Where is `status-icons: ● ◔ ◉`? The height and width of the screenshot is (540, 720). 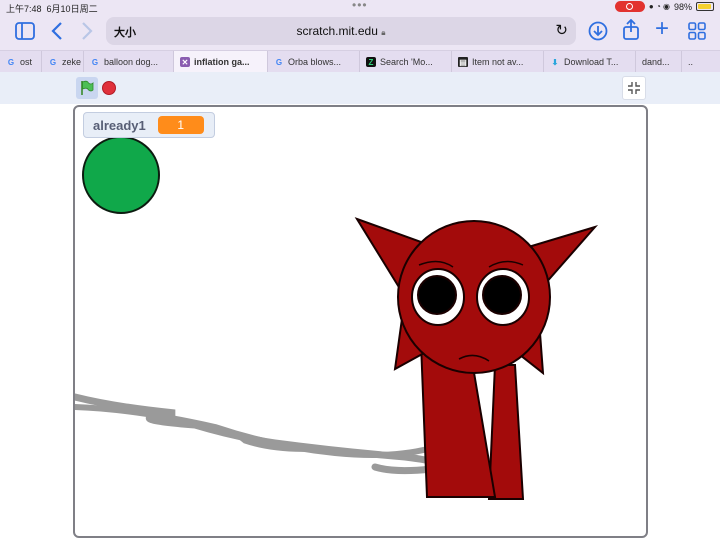 status-icons: ● ◔ ◉ is located at coordinates (659, 6).